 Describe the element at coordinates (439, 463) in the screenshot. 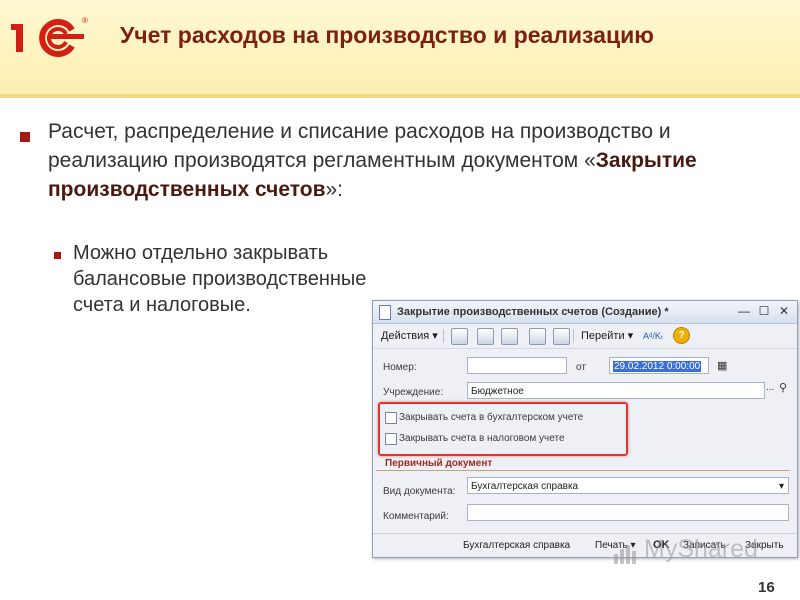

I see `primary-document-section: Первичный документ` at that location.